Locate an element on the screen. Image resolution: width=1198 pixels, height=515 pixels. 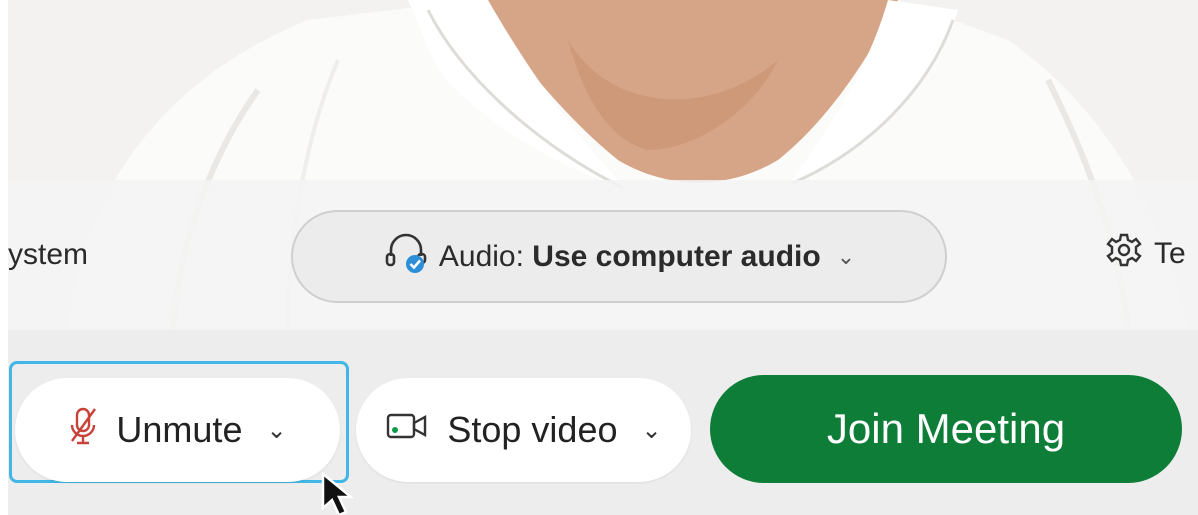
join-meeting-label: Join Meeting is located at coordinates (946, 428).